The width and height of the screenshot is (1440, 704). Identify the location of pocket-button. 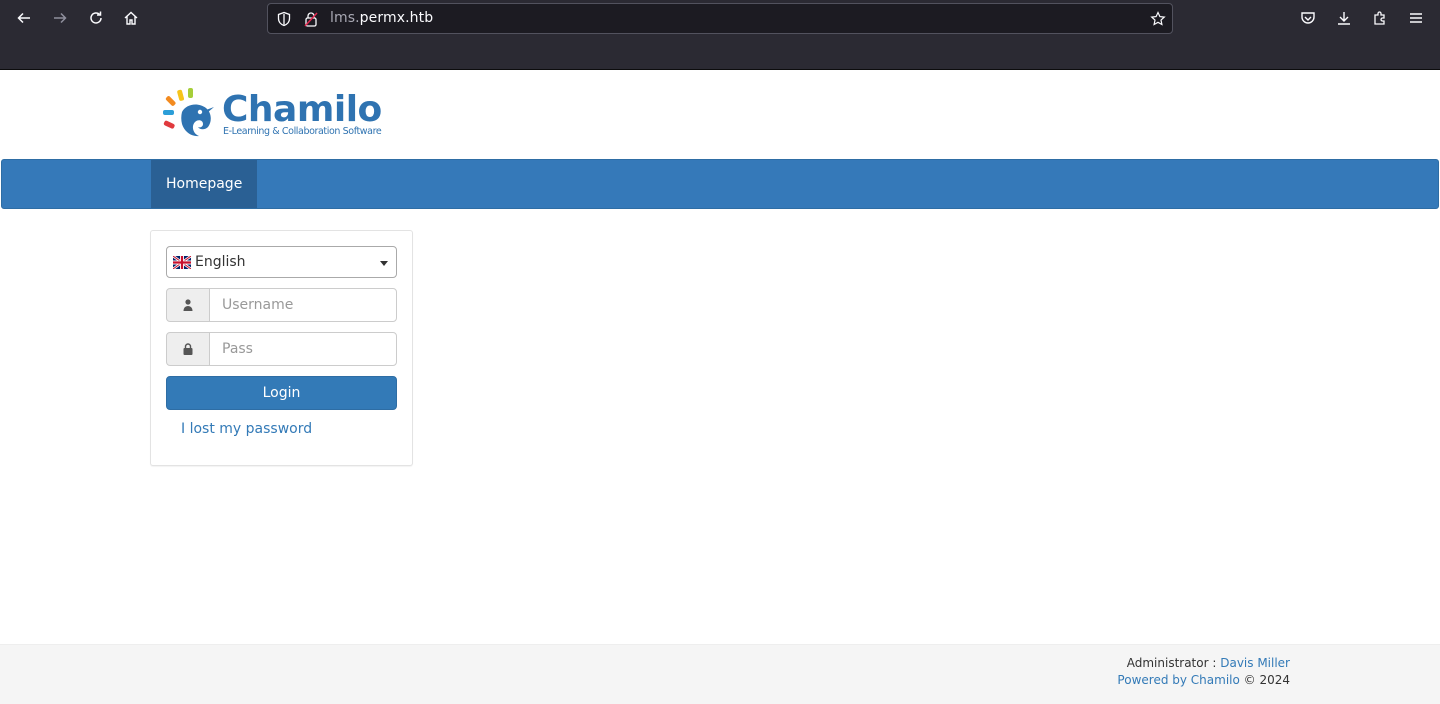
(1308, 18).